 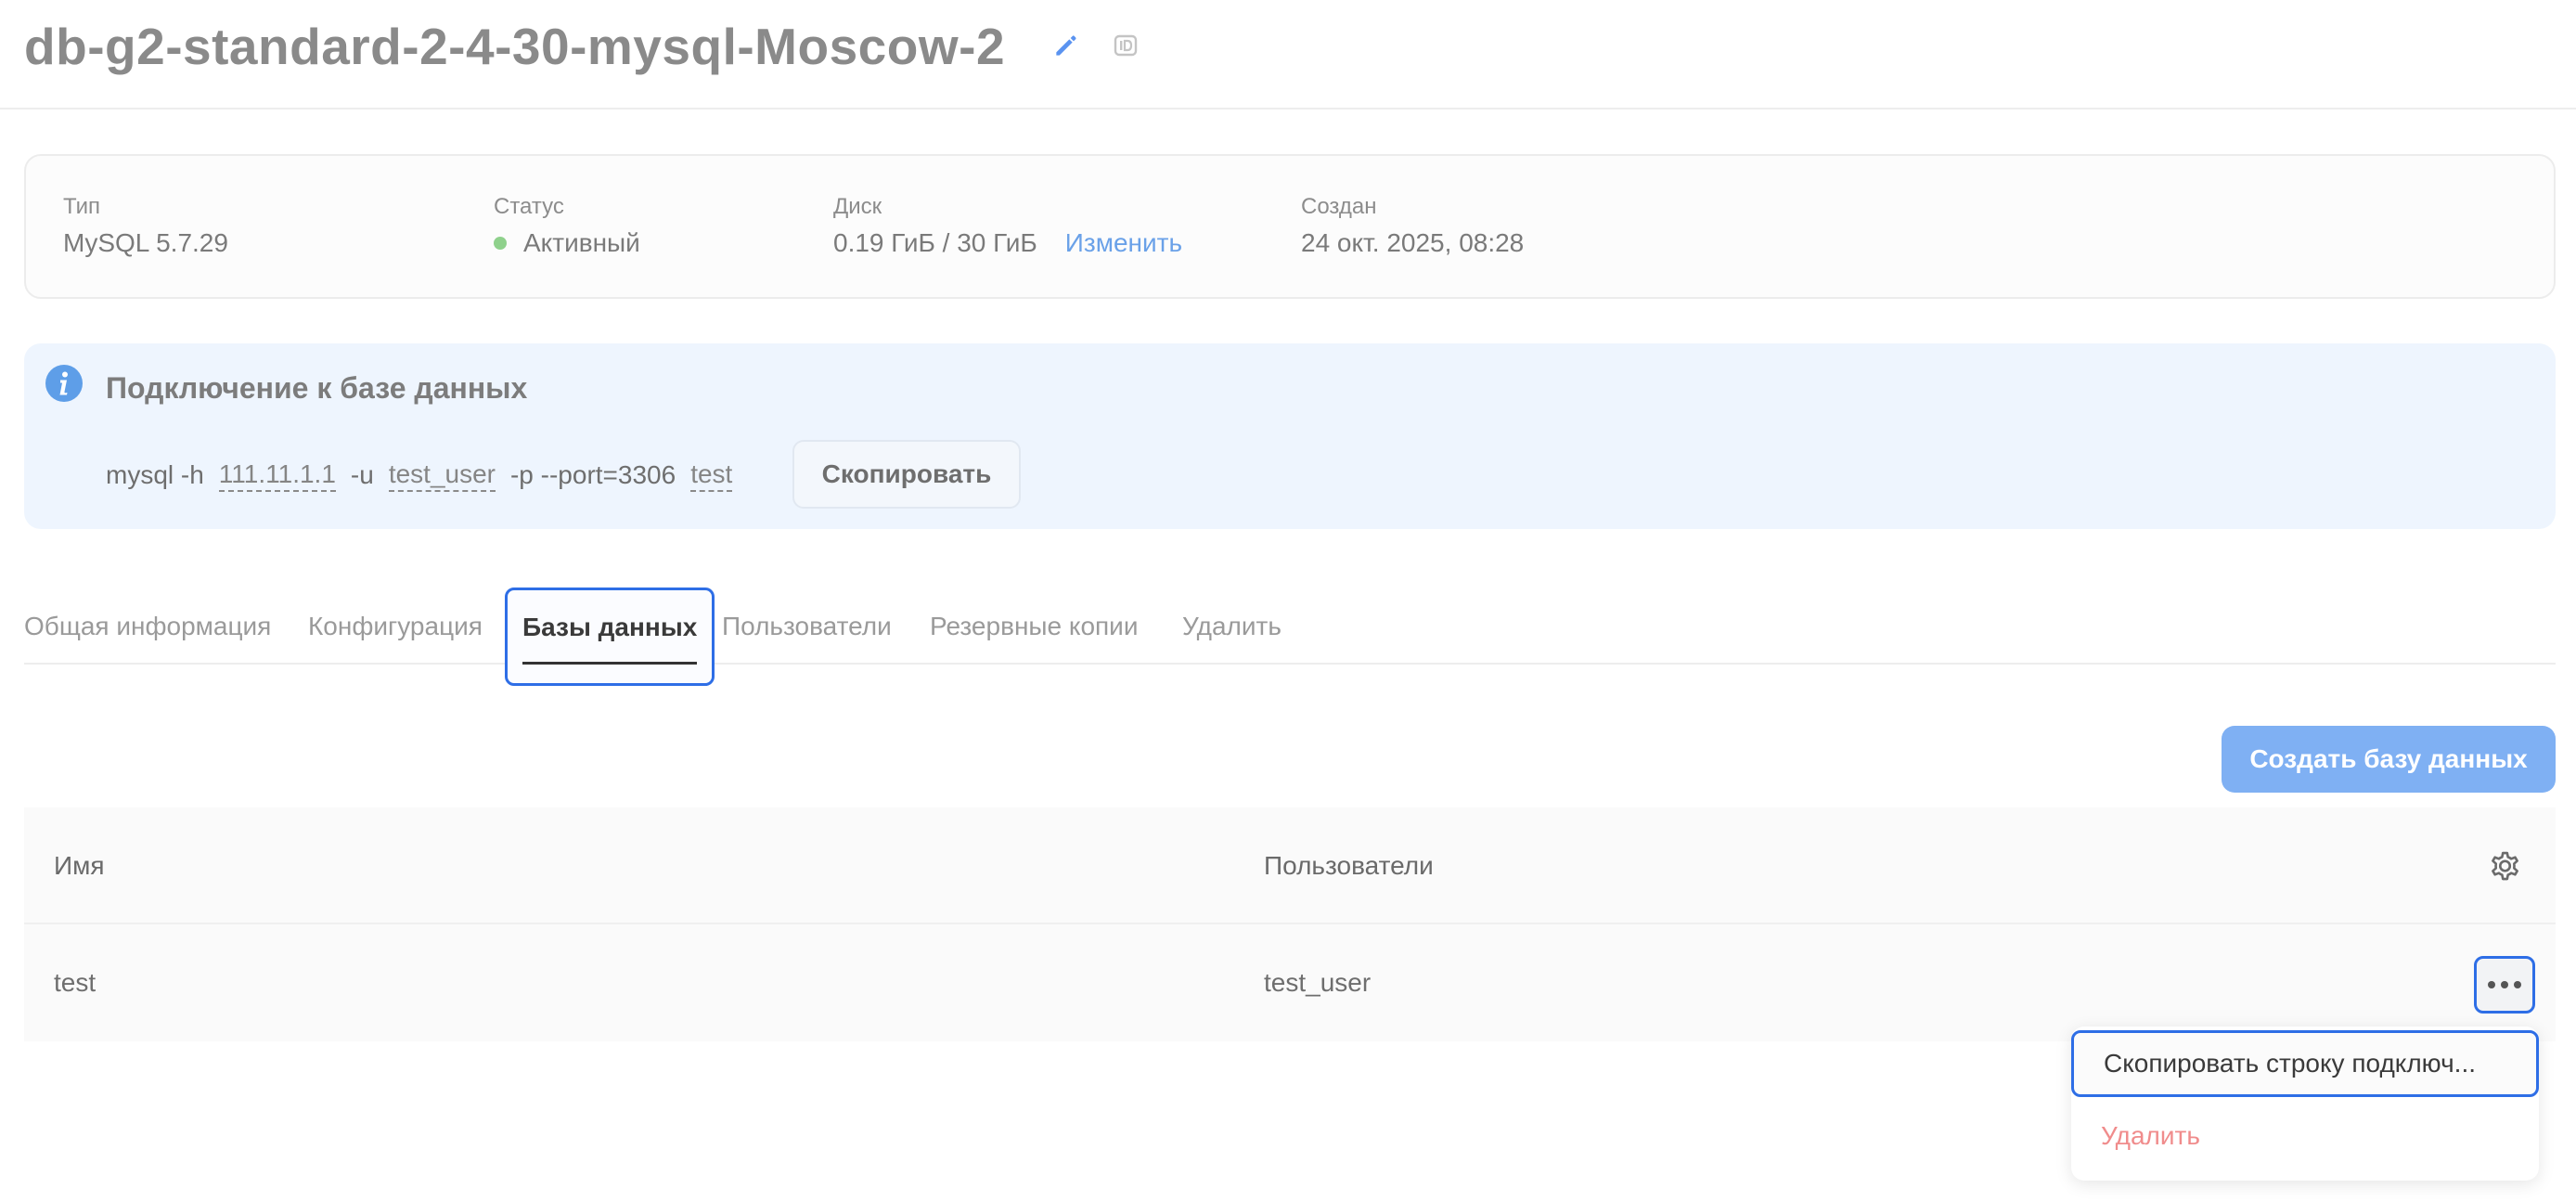 I want to click on column-users-header: Пользователи, so click(x=1349, y=866).